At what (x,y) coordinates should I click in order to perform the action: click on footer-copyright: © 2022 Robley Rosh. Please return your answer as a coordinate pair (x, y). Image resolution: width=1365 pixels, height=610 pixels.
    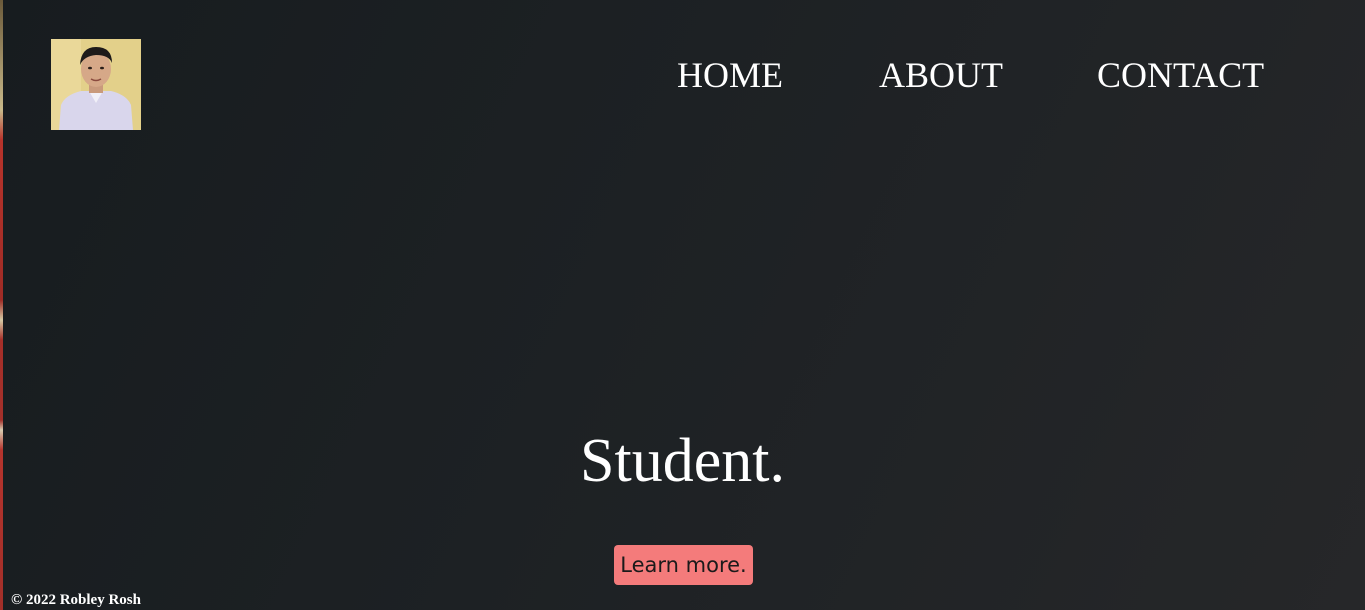
    Looking at the image, I should click on (76, 600).